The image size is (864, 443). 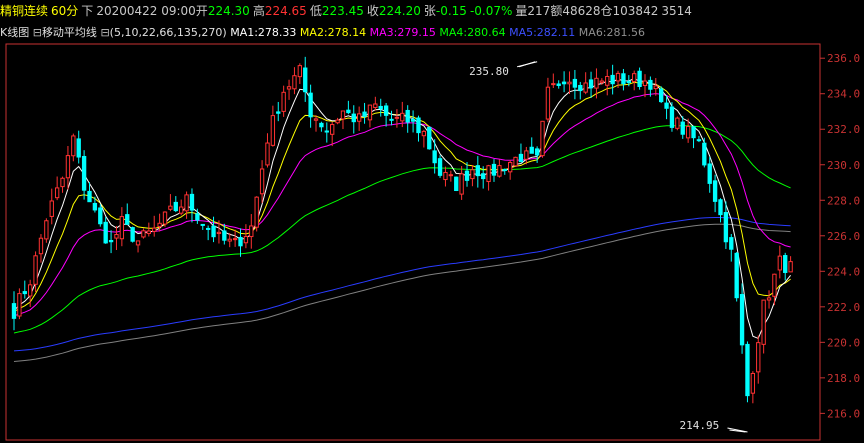 I want to click on ma6-value: MA6:281.56, so click(x=612, y=32).